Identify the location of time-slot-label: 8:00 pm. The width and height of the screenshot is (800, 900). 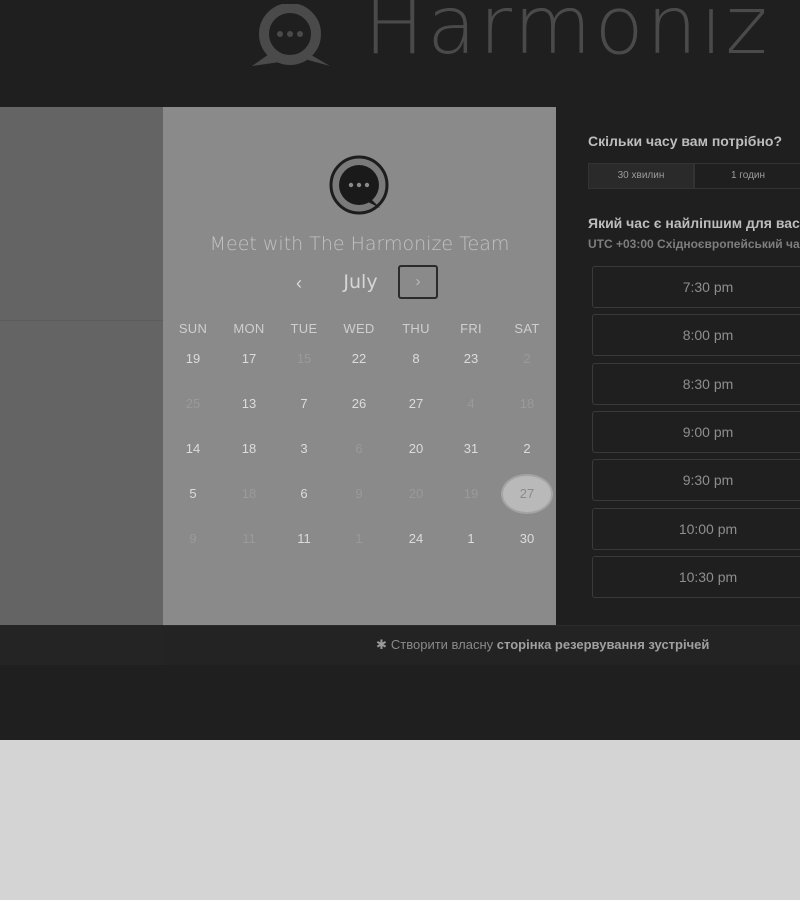
(708, 335).